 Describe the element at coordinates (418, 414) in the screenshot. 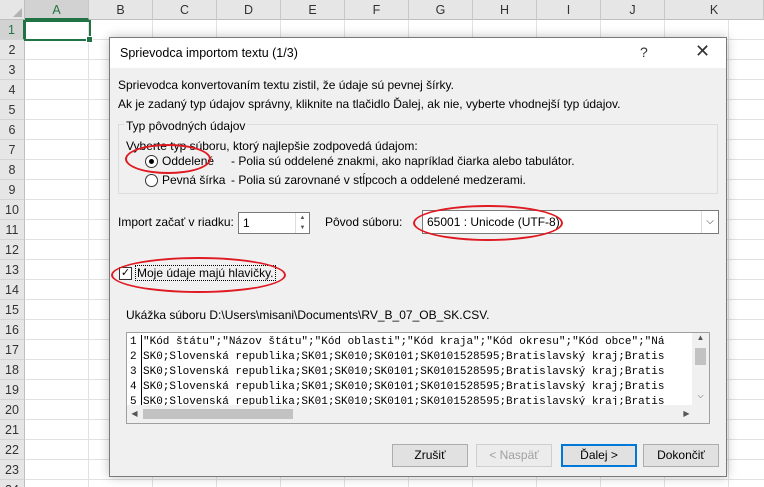

I see `preview-horizontal-scrollbar: ◀ ▶` at that location.